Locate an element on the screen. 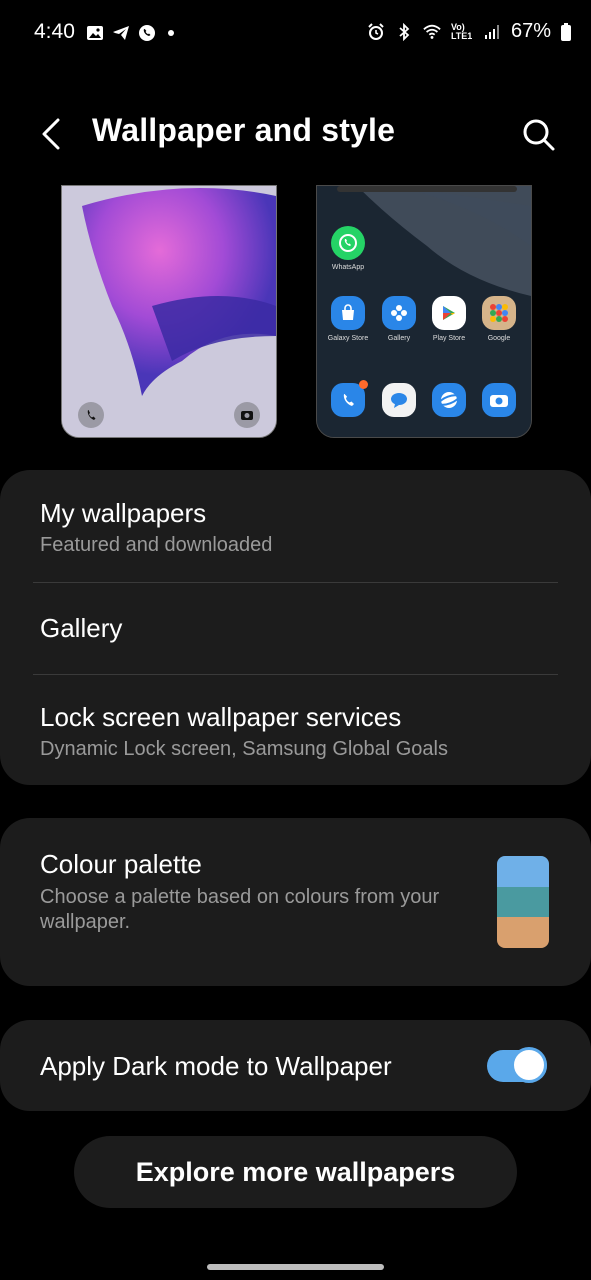  dark-mode-label: Apply Dark mode to Wallpaper is located at coordinates (216, 1066).